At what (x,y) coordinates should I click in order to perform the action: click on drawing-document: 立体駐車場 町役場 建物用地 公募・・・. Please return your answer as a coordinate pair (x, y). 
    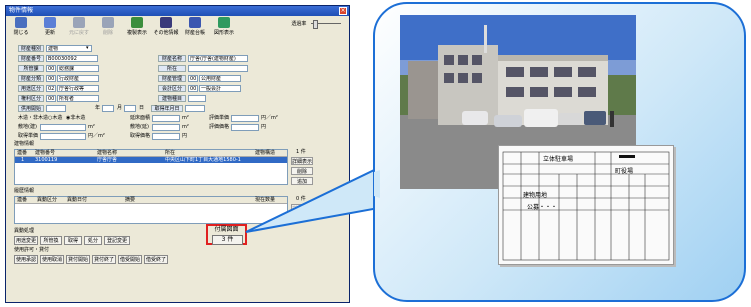
    Looking at the image, I should click on (586, 205).